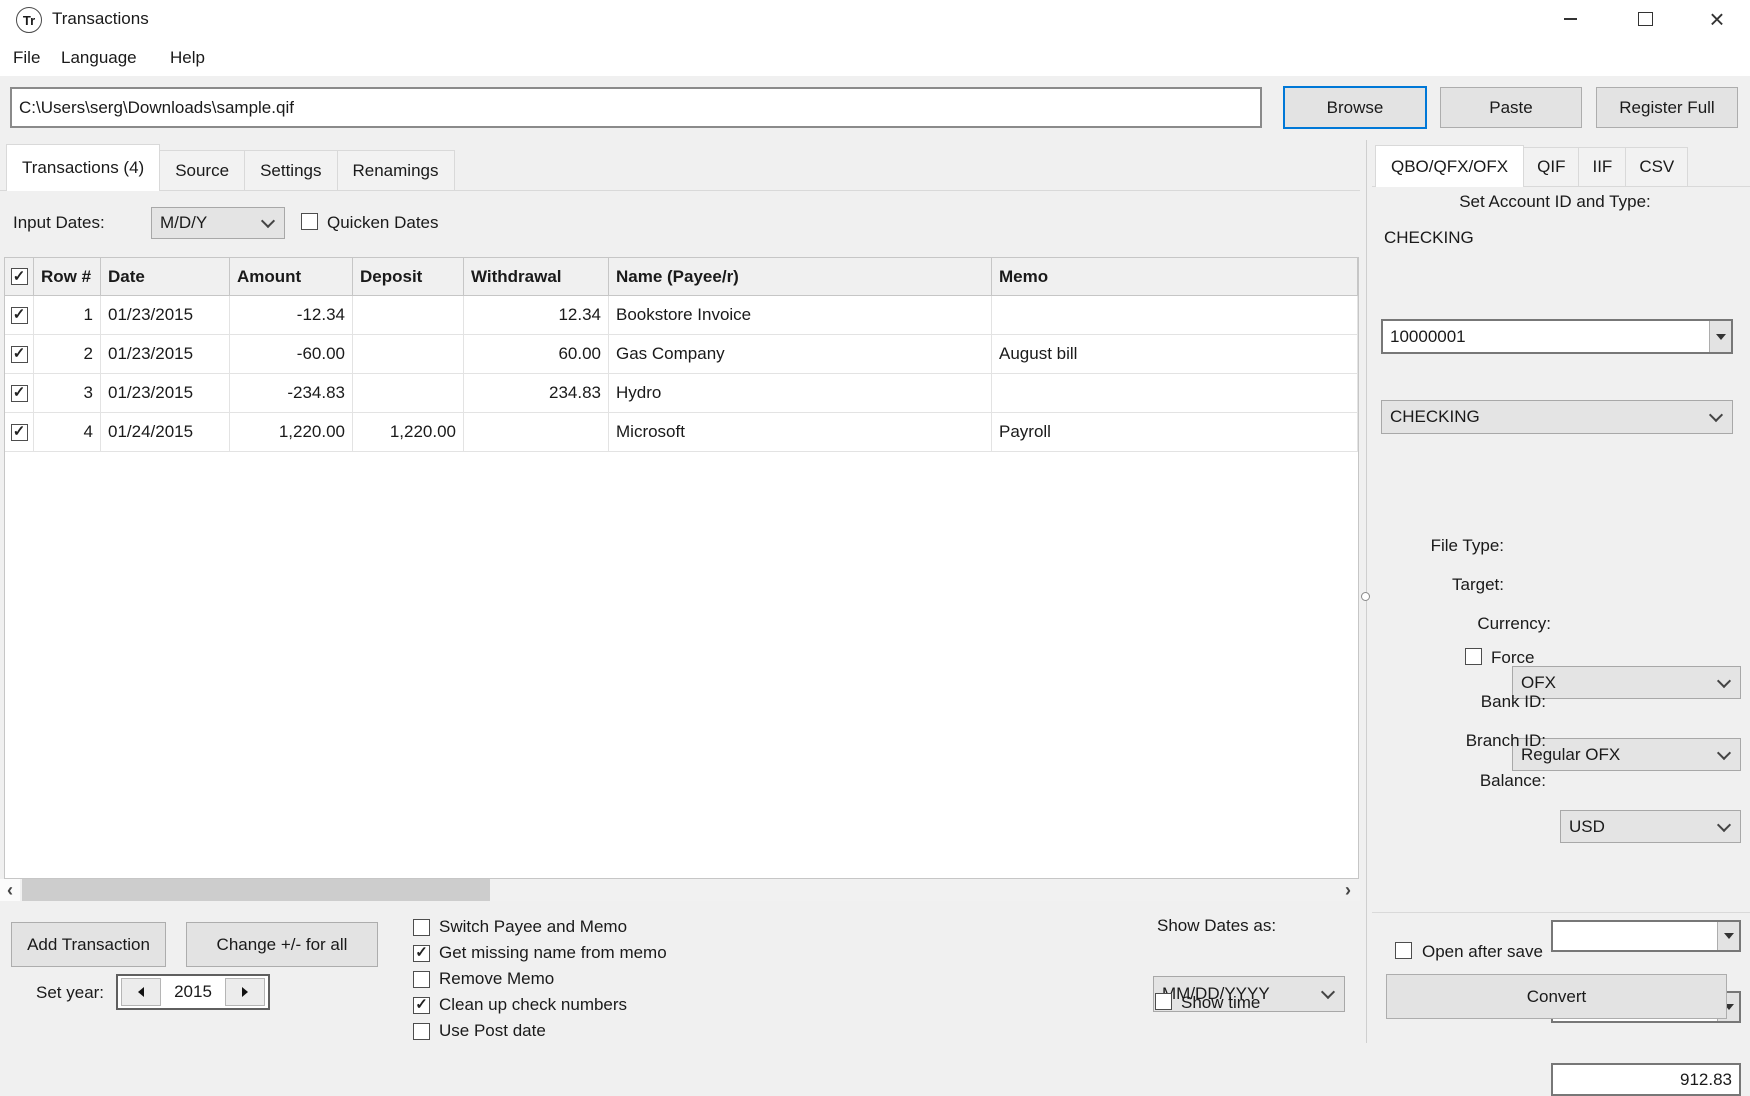 The width and height of the screenshot is (1750, 1096). I want to click on account-type-value: CHECKING, so click(1435, 416).